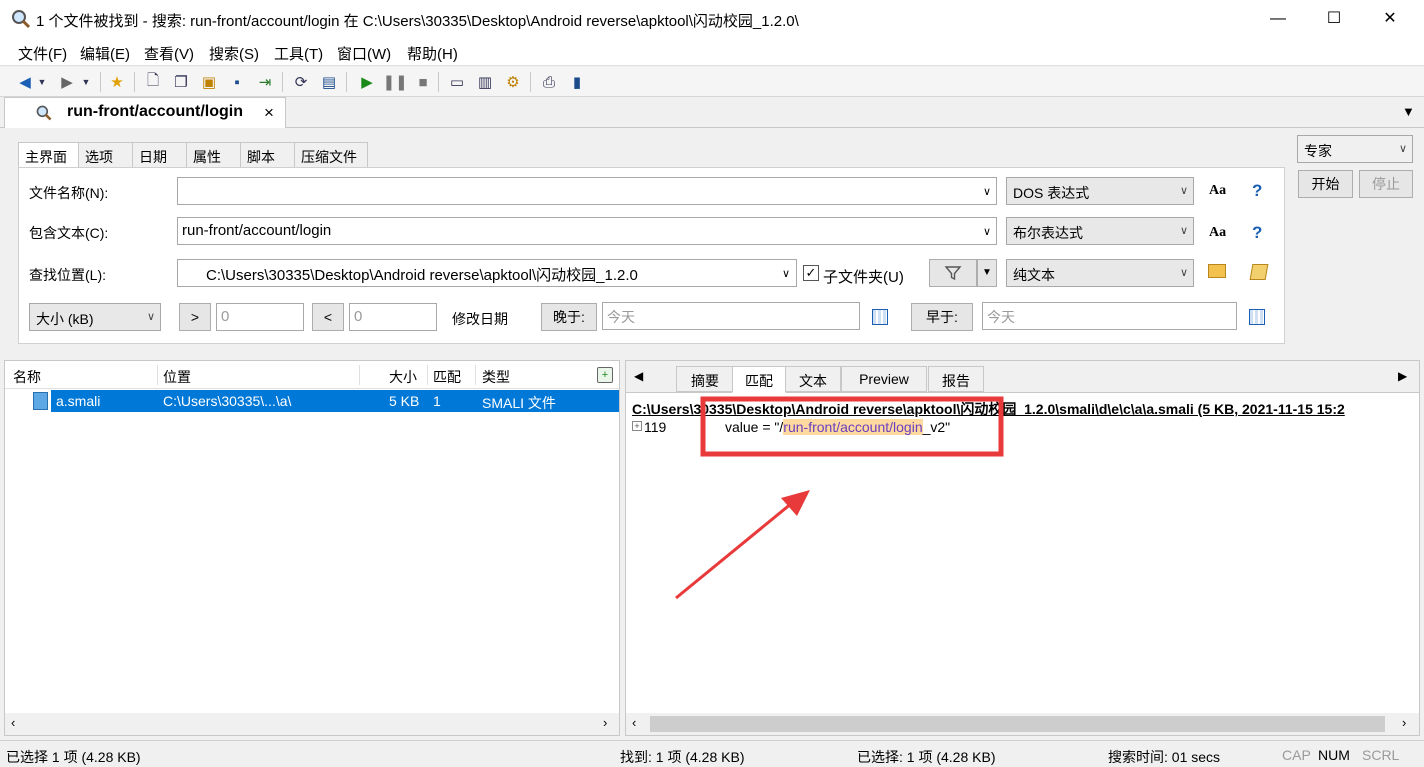 This screenshot has width=1424, height=767. I want to click on stop-icon: ■, so click(423, 82).